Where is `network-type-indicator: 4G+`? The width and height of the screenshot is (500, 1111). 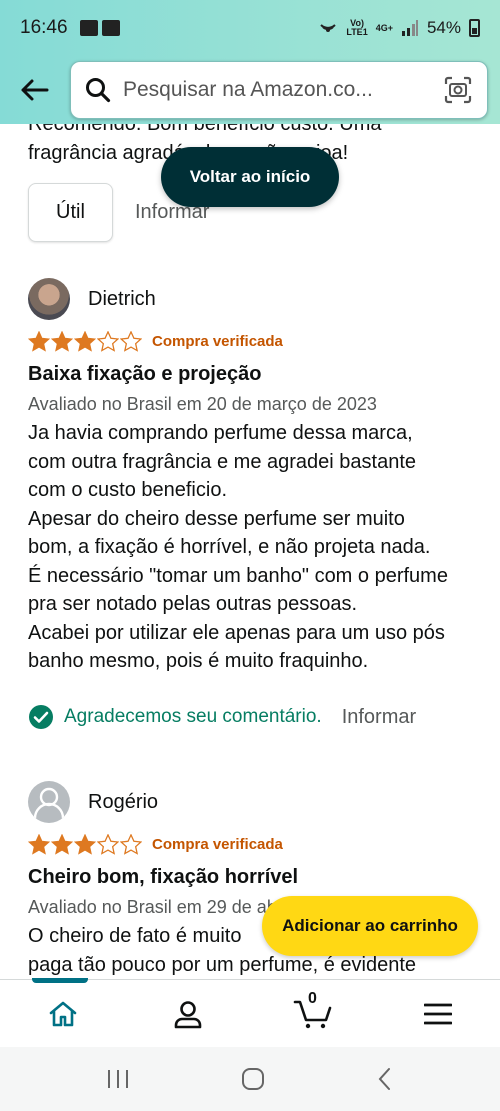
network-type-indicator: 4G+ is located at coordinates (384, 27).